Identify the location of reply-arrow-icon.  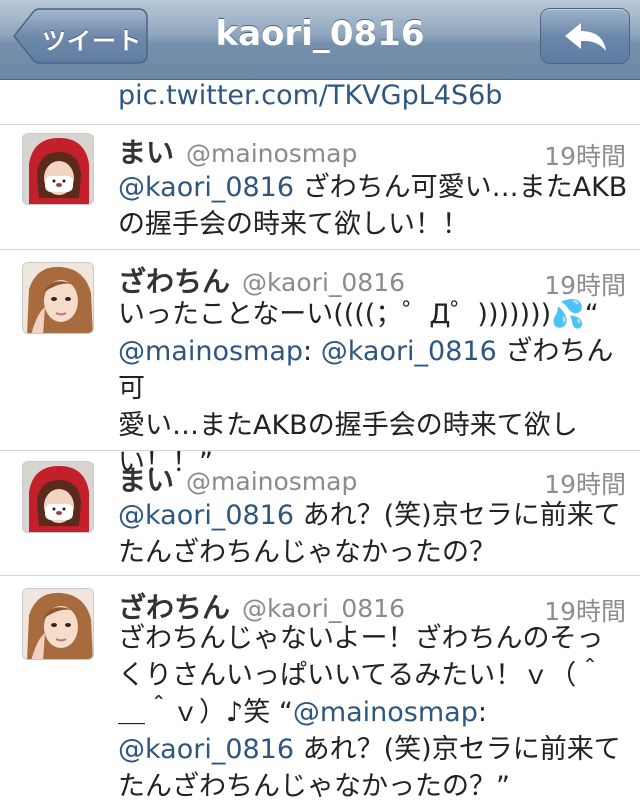
(585, 37).